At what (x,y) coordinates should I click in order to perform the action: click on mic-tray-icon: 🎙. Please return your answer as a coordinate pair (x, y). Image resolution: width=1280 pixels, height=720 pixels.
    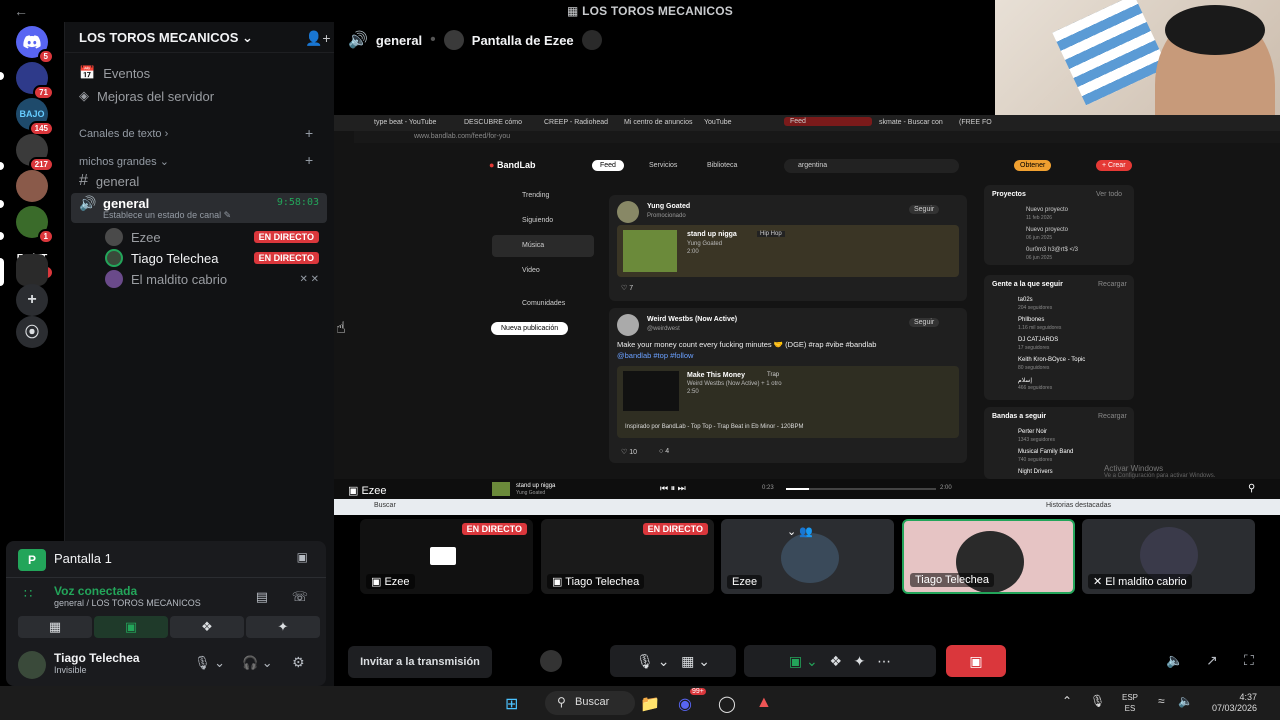
    Looking at the image, I should click on (1097, 701).